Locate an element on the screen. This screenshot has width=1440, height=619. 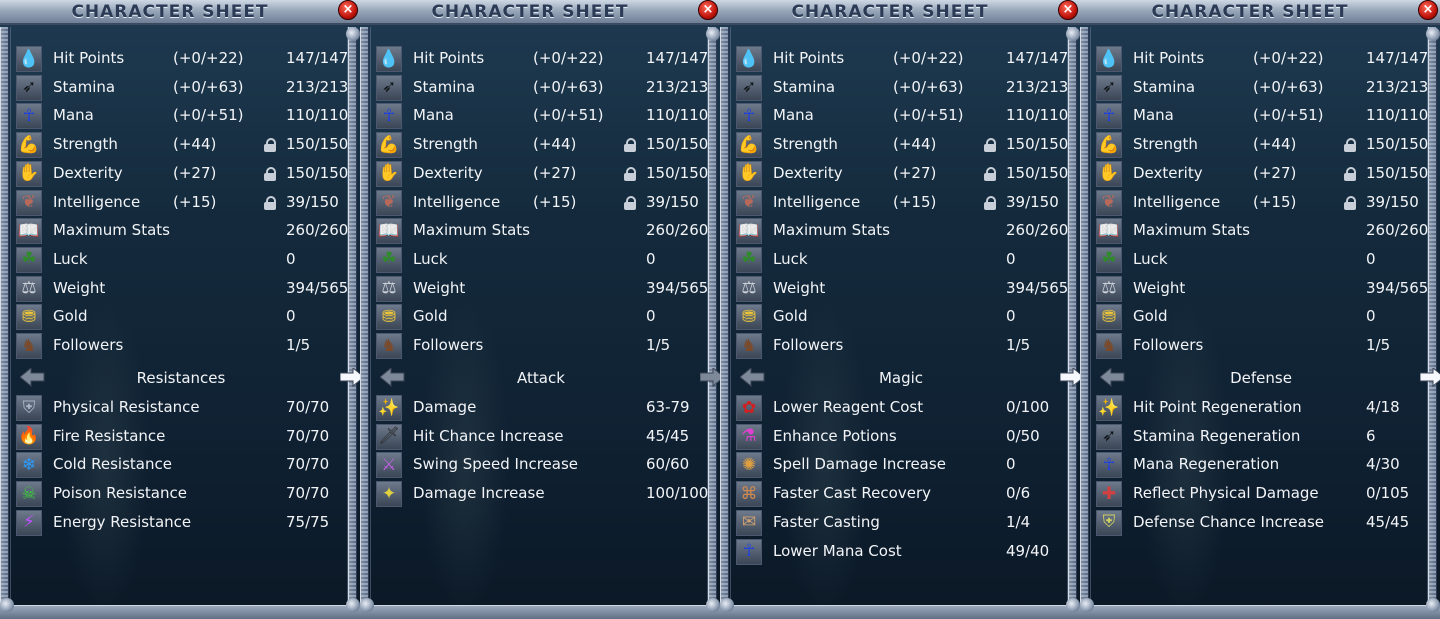
property-value: 60/60 is located at coordinates (668, 464).